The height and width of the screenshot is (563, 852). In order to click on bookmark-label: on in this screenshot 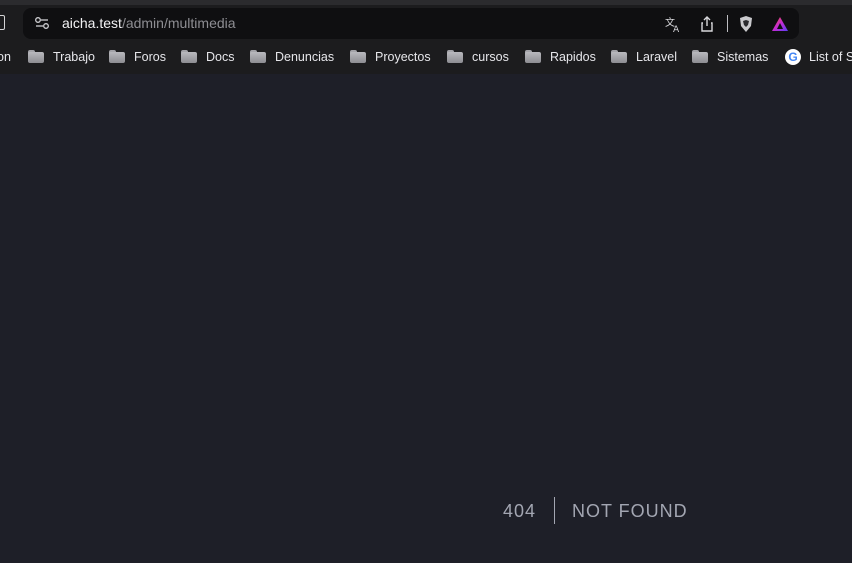, I will do `click(5, 56)`.